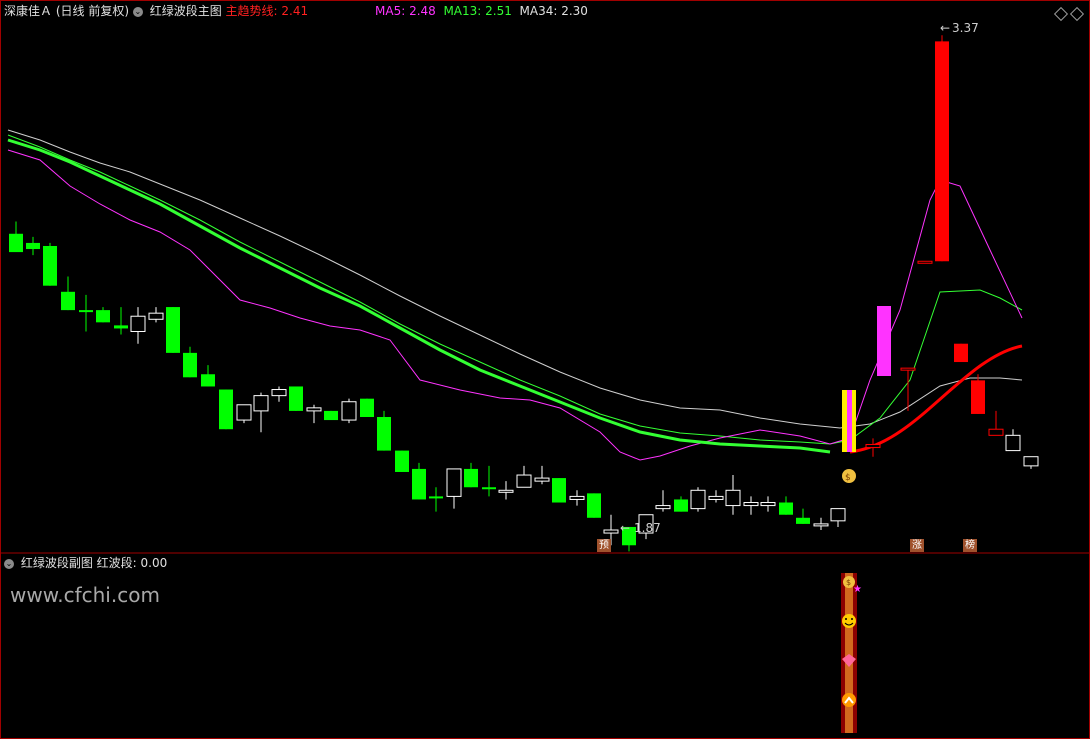 Image resolution: width=1090 pixels, height=739 pixels. Describe the element at coordinates (936, 399) in the screenshot. I see `trend-line-red` at that location.